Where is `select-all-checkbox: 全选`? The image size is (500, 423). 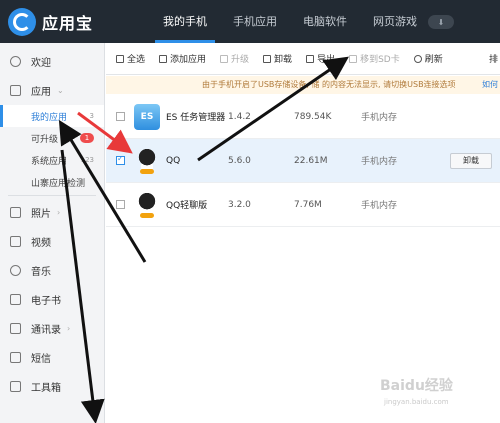
select-all-checkbox: 全选 is located at coordinates (130, 58).